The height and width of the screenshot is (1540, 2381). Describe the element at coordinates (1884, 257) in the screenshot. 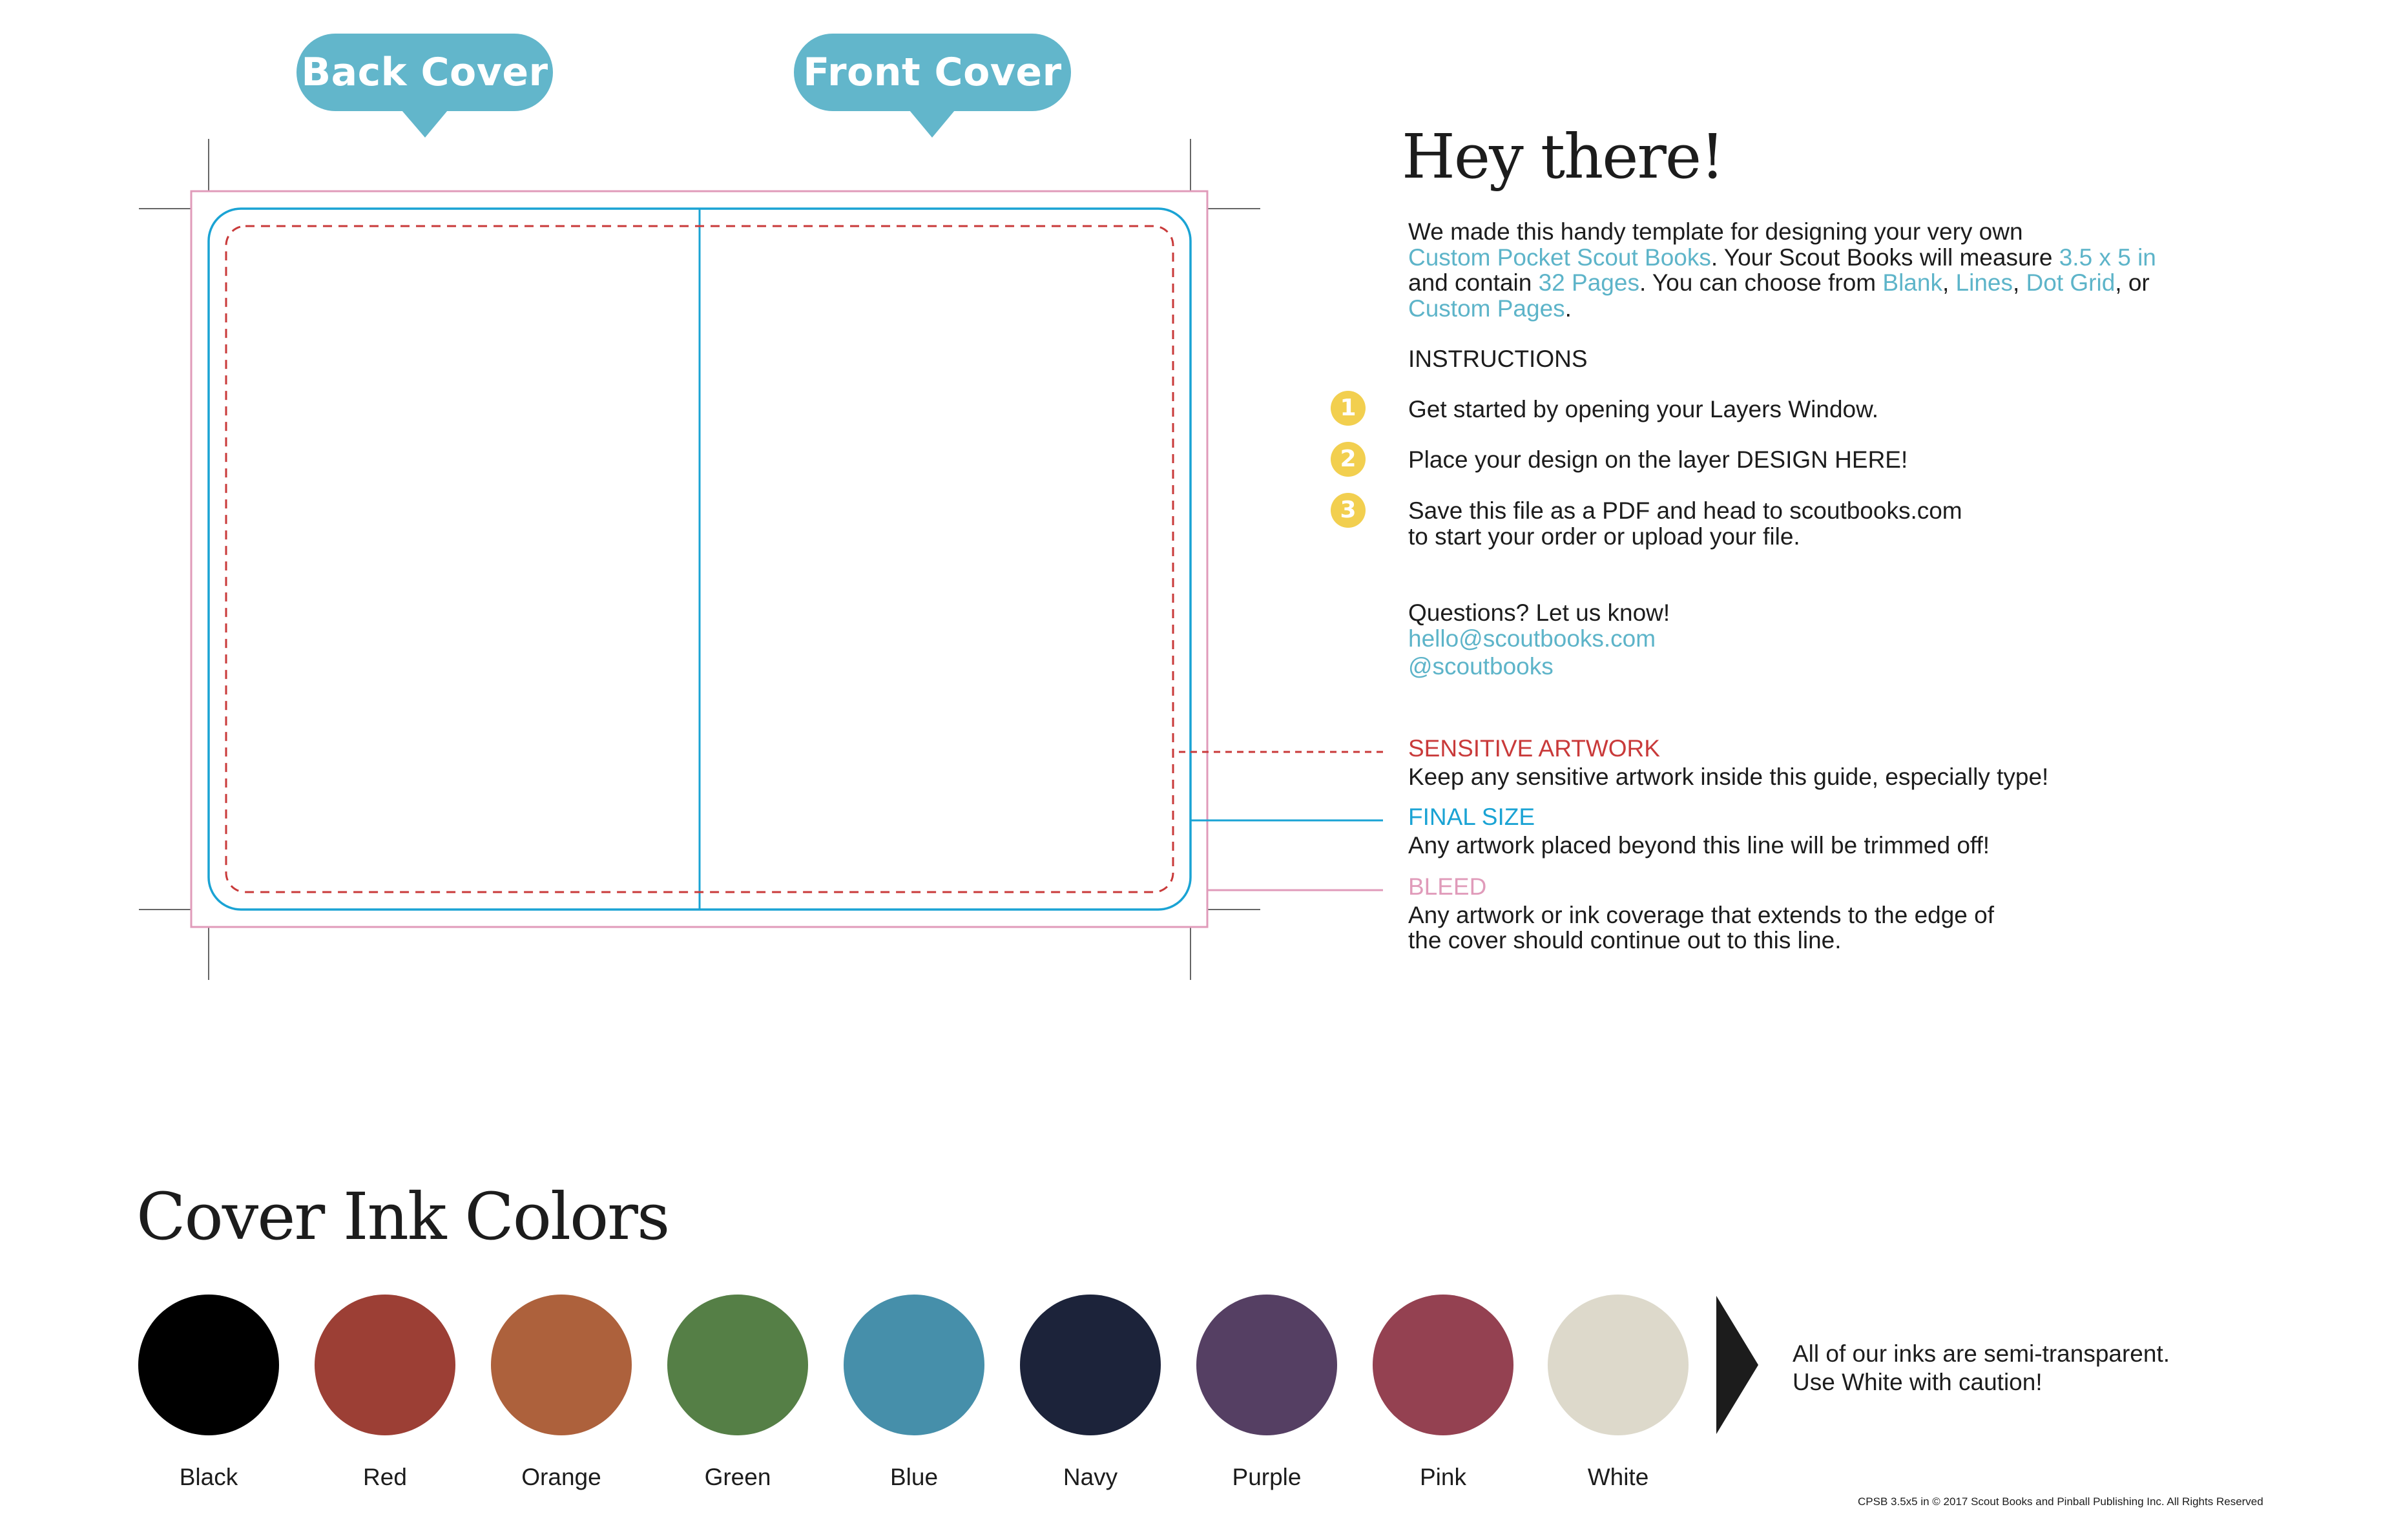

I see `intro-text: . Your Scout Books will measure` at that location.